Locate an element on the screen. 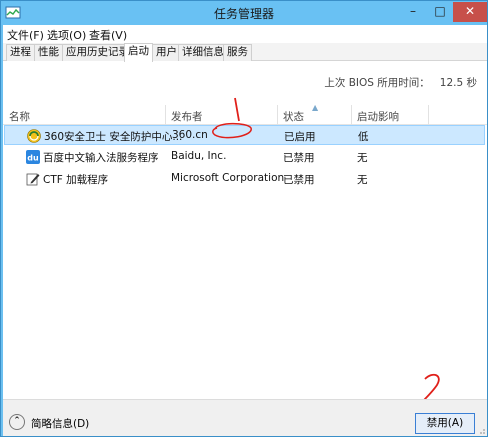 Image resolution: width=488 pixels, height=437 pixels. row-name: CTF 加载程序 is located at coordinates (76, 180).